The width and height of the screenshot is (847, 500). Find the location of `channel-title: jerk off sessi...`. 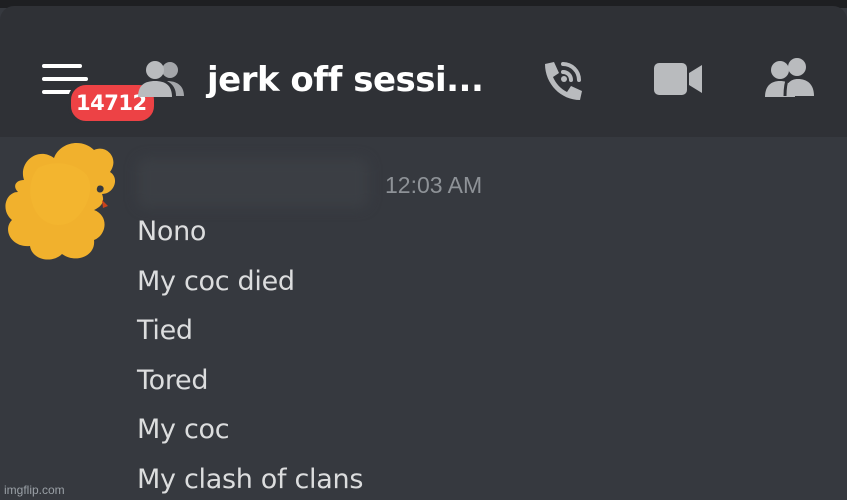

channel-title: jerk off sessi... is located at coordinates (345, 80).